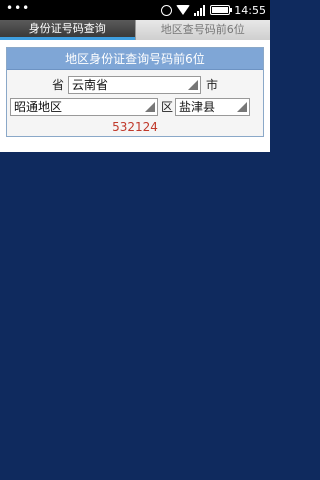 The image size is (320, 480). Describe the element at coordinates (134, 85) in the screenshot. I see `province-select: 云南省` at that location.